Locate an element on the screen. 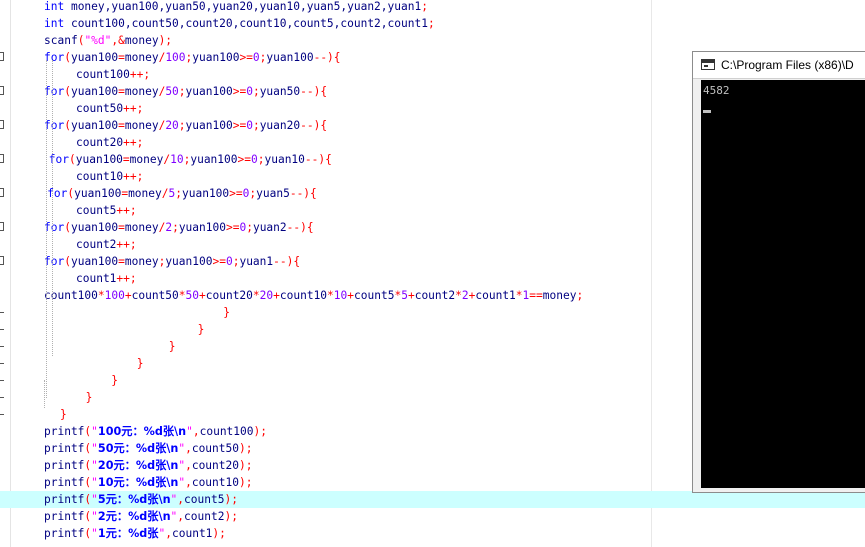 Image resolution: width=865 pixels, height=547 pixels. console-titlebar: C:\Program Files (x86)\D is located at coordinates (779, 65).